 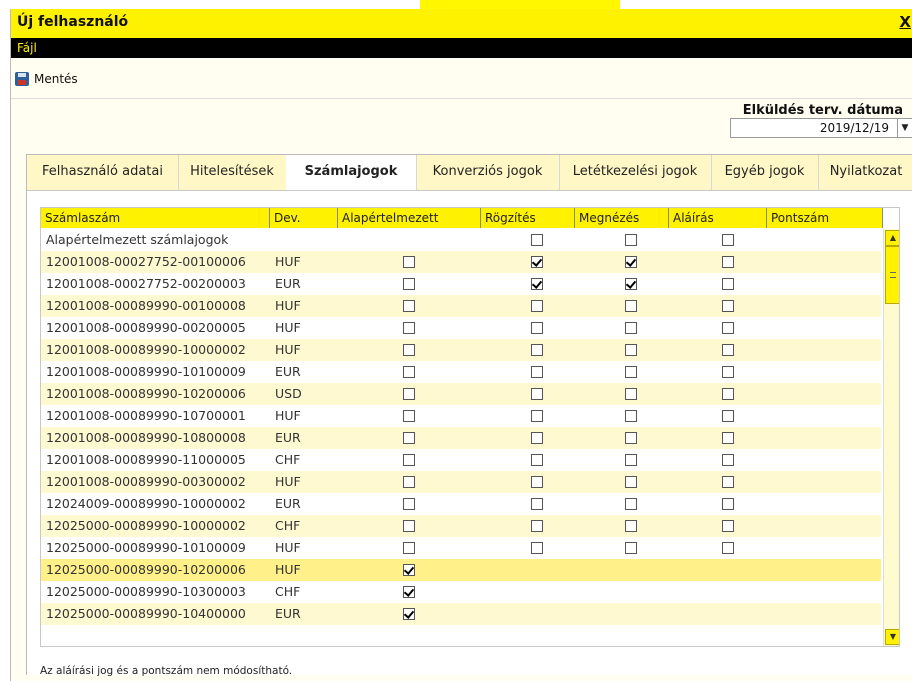 What do you see at coordinates (461, 240) in the screenshot?
I see `table-row: Alapértelmezett számlajogok` at bounding box center [461, 240].